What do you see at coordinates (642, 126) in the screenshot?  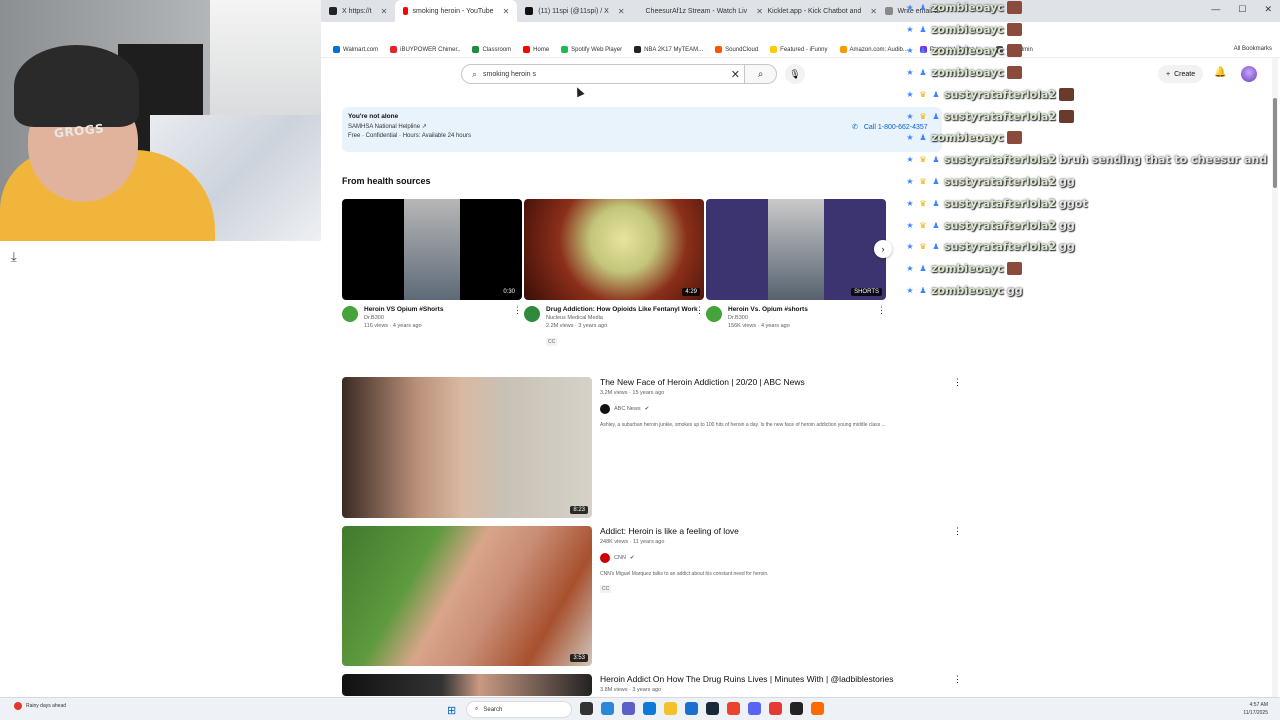 I see `helpline-org-link: SAMHSA National Helpline ↗` at bounding box center [642, 126].